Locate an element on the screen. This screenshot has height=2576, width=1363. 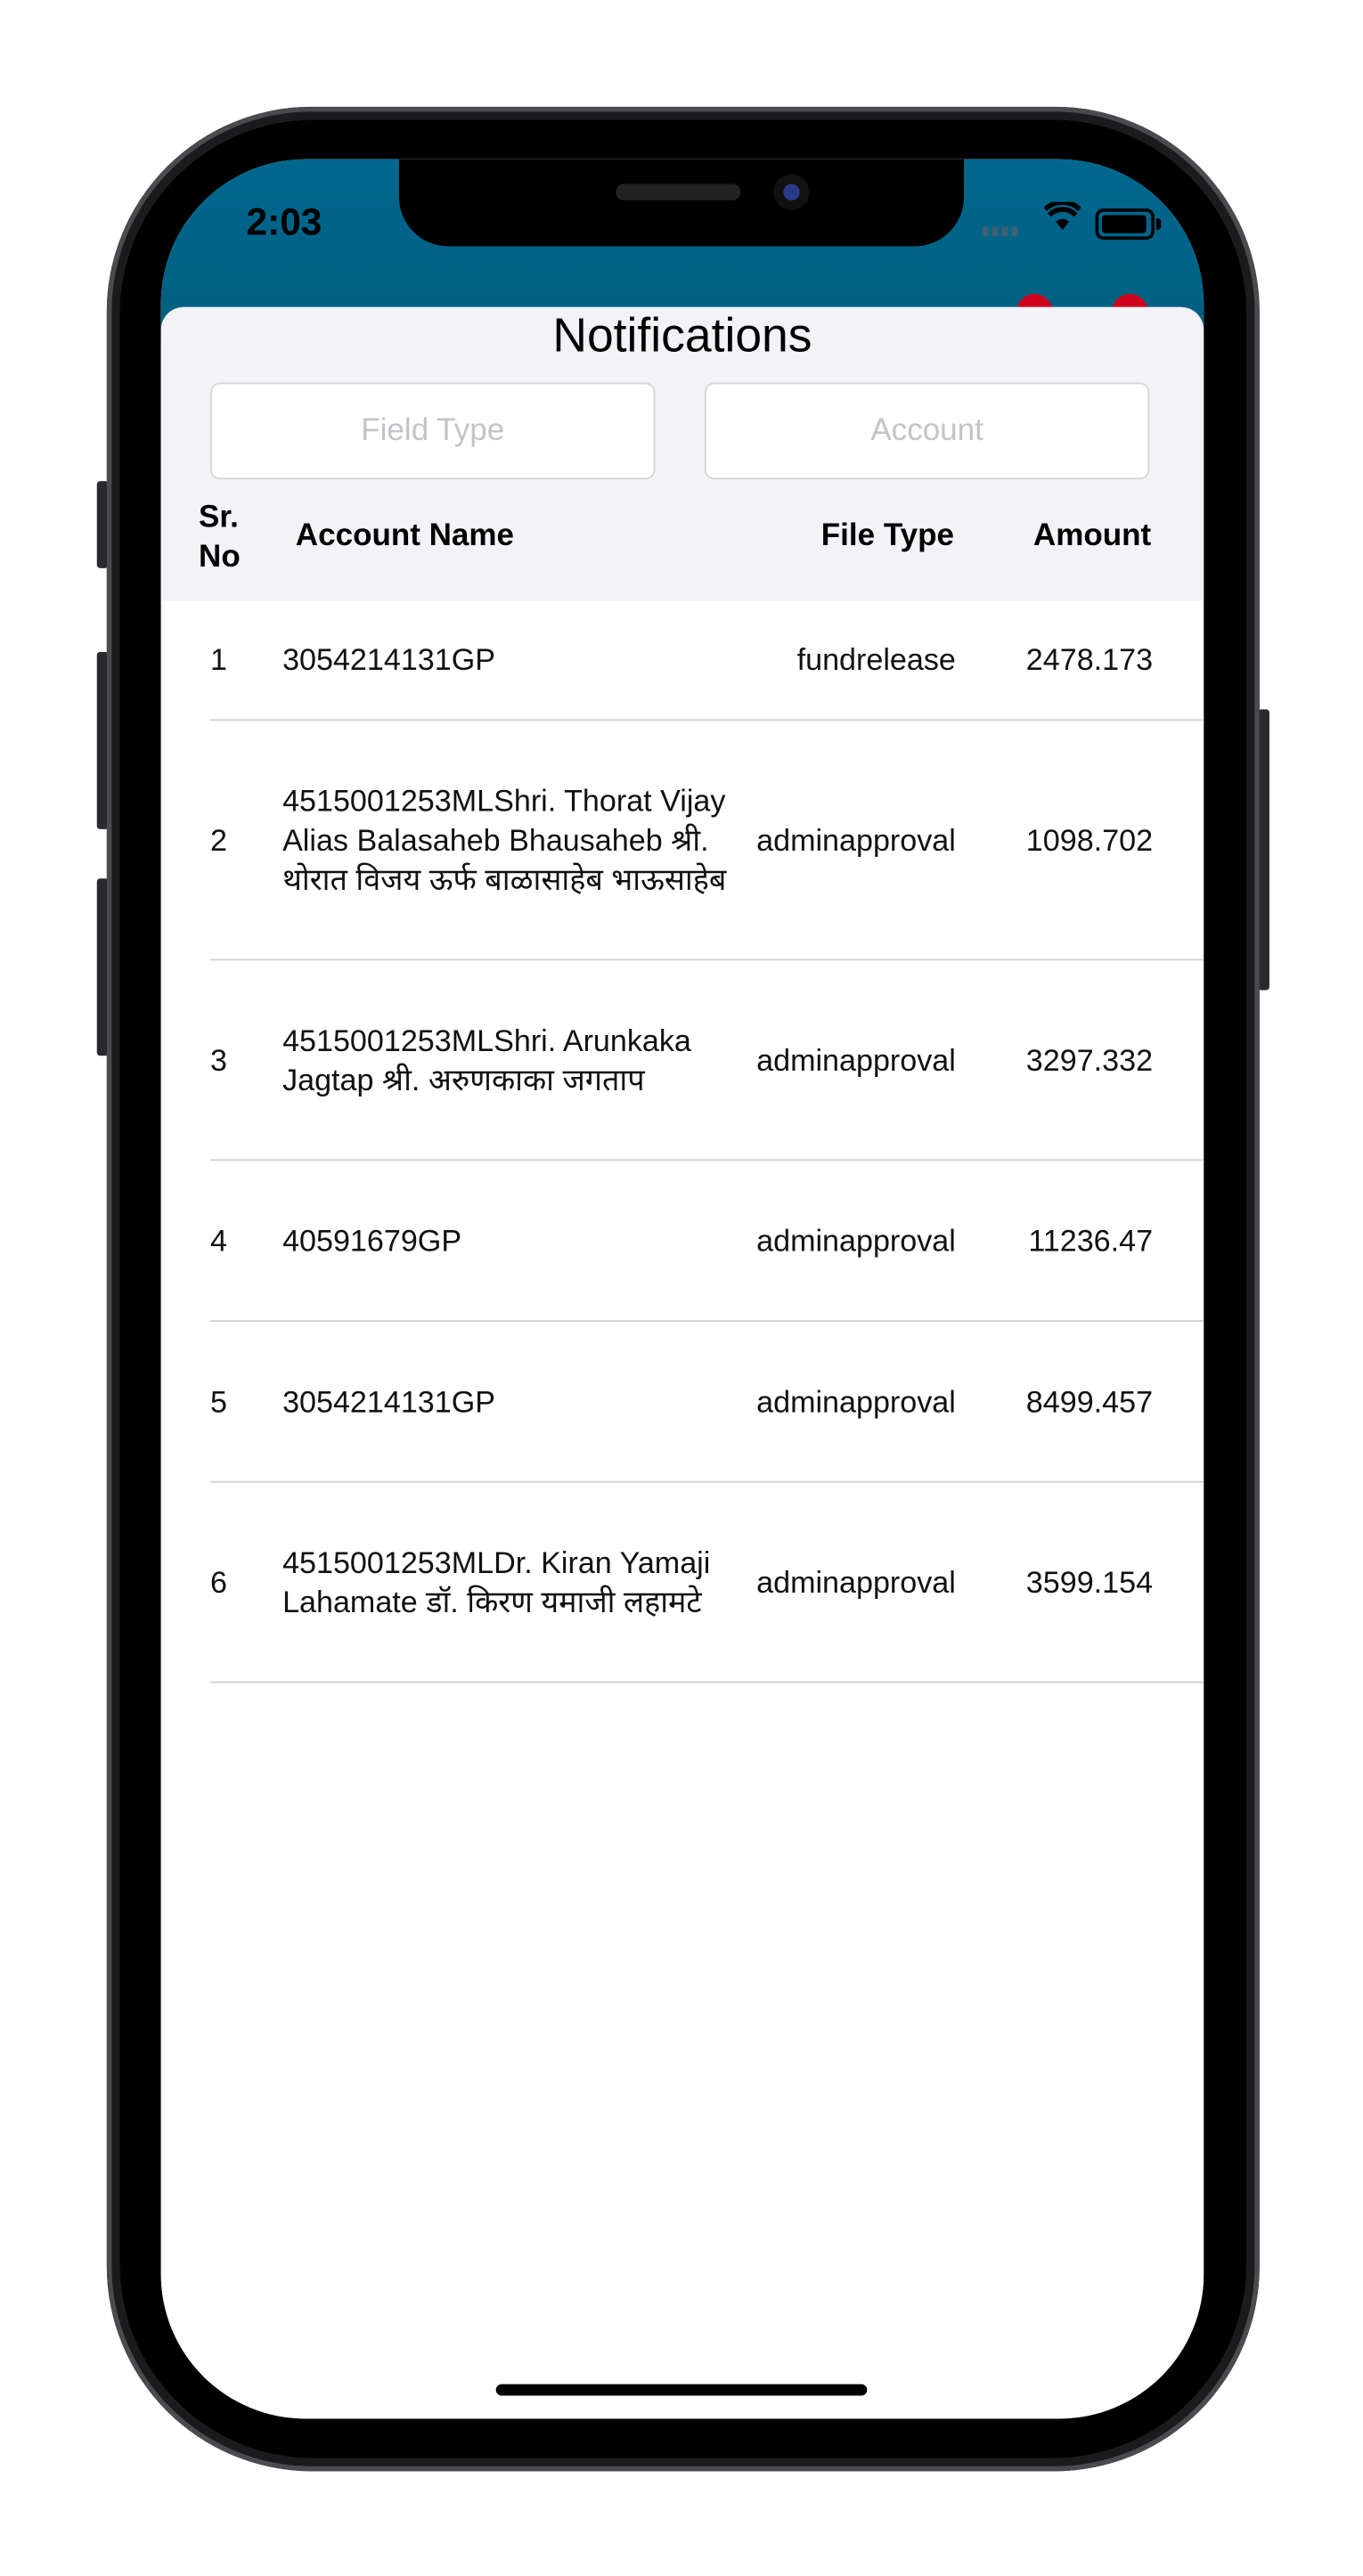
home-indicator is located at coordinates (681, 2390).